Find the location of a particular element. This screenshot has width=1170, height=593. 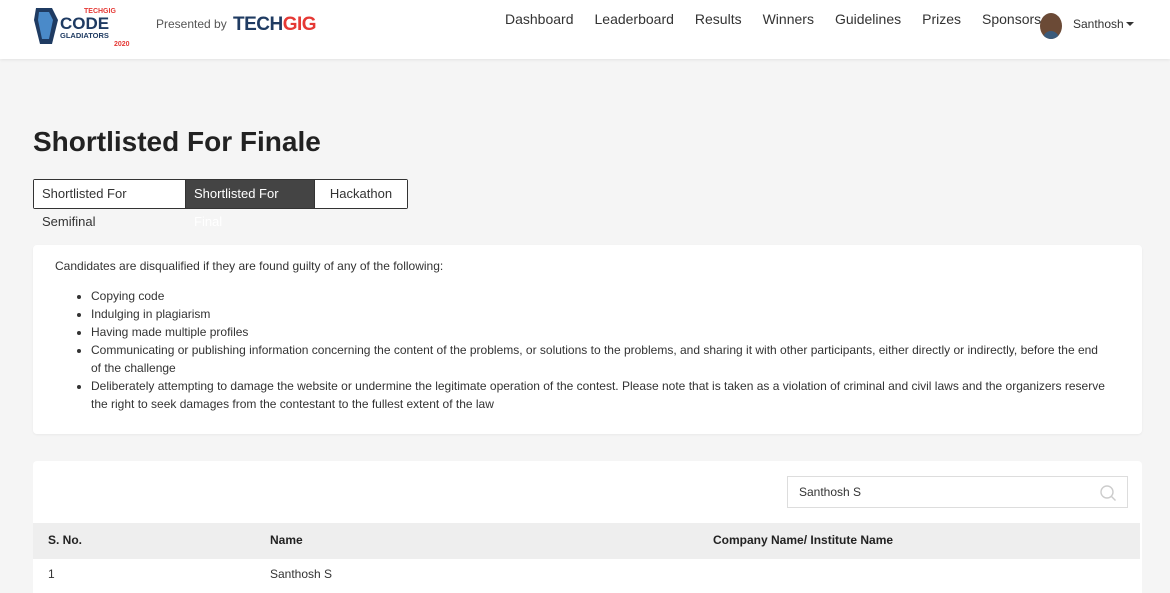

code-gladiators-logo: TECHGIG CODE GLADIATORS 2020 is located at coordinates (86, 26).